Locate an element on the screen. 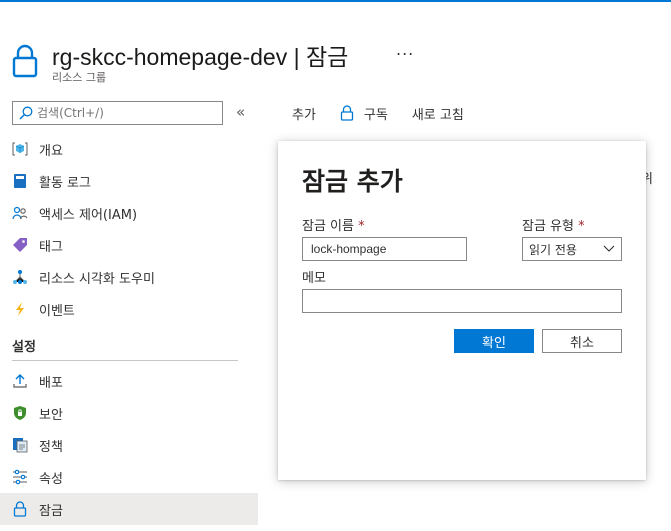 The image size is (671, 531). sidebar-item-iam: 액세스 제어(IAM) is located at coordinates (129, 213).